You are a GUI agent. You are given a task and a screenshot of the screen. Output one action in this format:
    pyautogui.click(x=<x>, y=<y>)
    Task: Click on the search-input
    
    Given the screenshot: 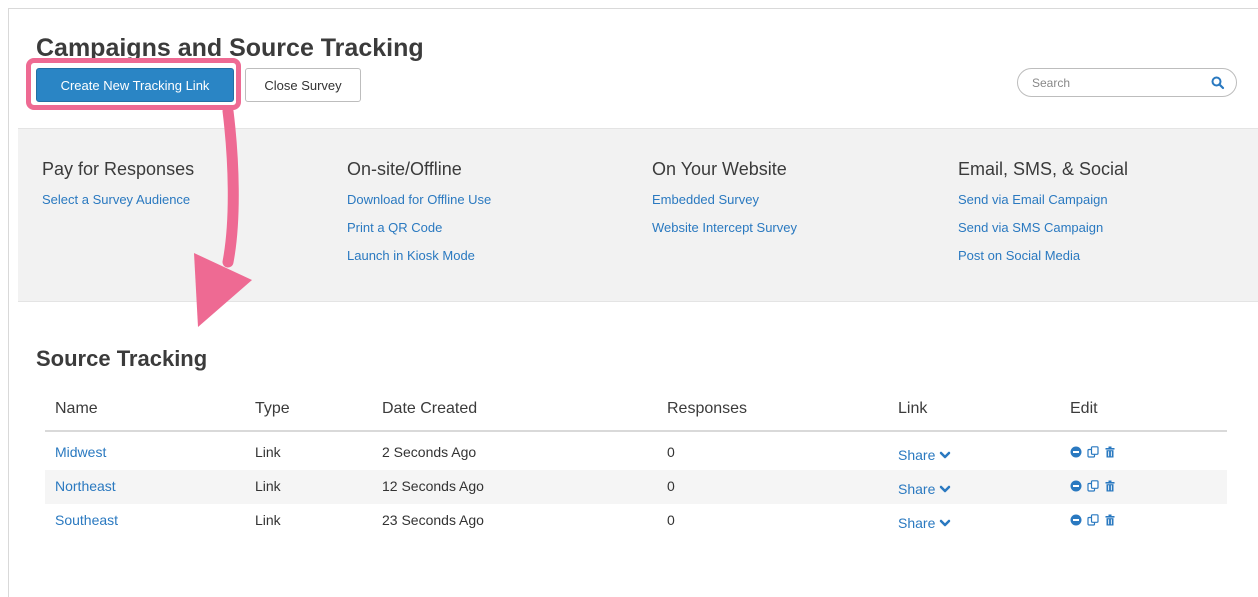 What is the action you would take?
    pyautogui.click(x=1117, y=83)
    